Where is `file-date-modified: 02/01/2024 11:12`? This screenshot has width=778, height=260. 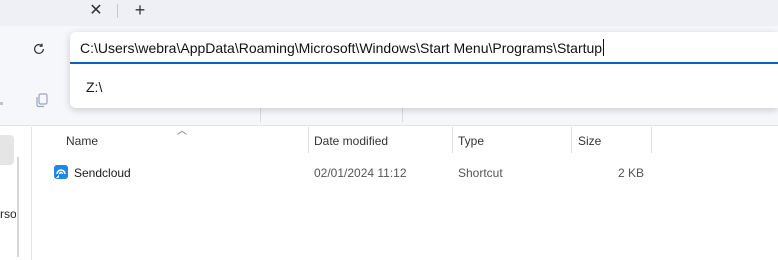 file-date-modified: 02/01/2024 11:12 is located at coordinates (360, 173).